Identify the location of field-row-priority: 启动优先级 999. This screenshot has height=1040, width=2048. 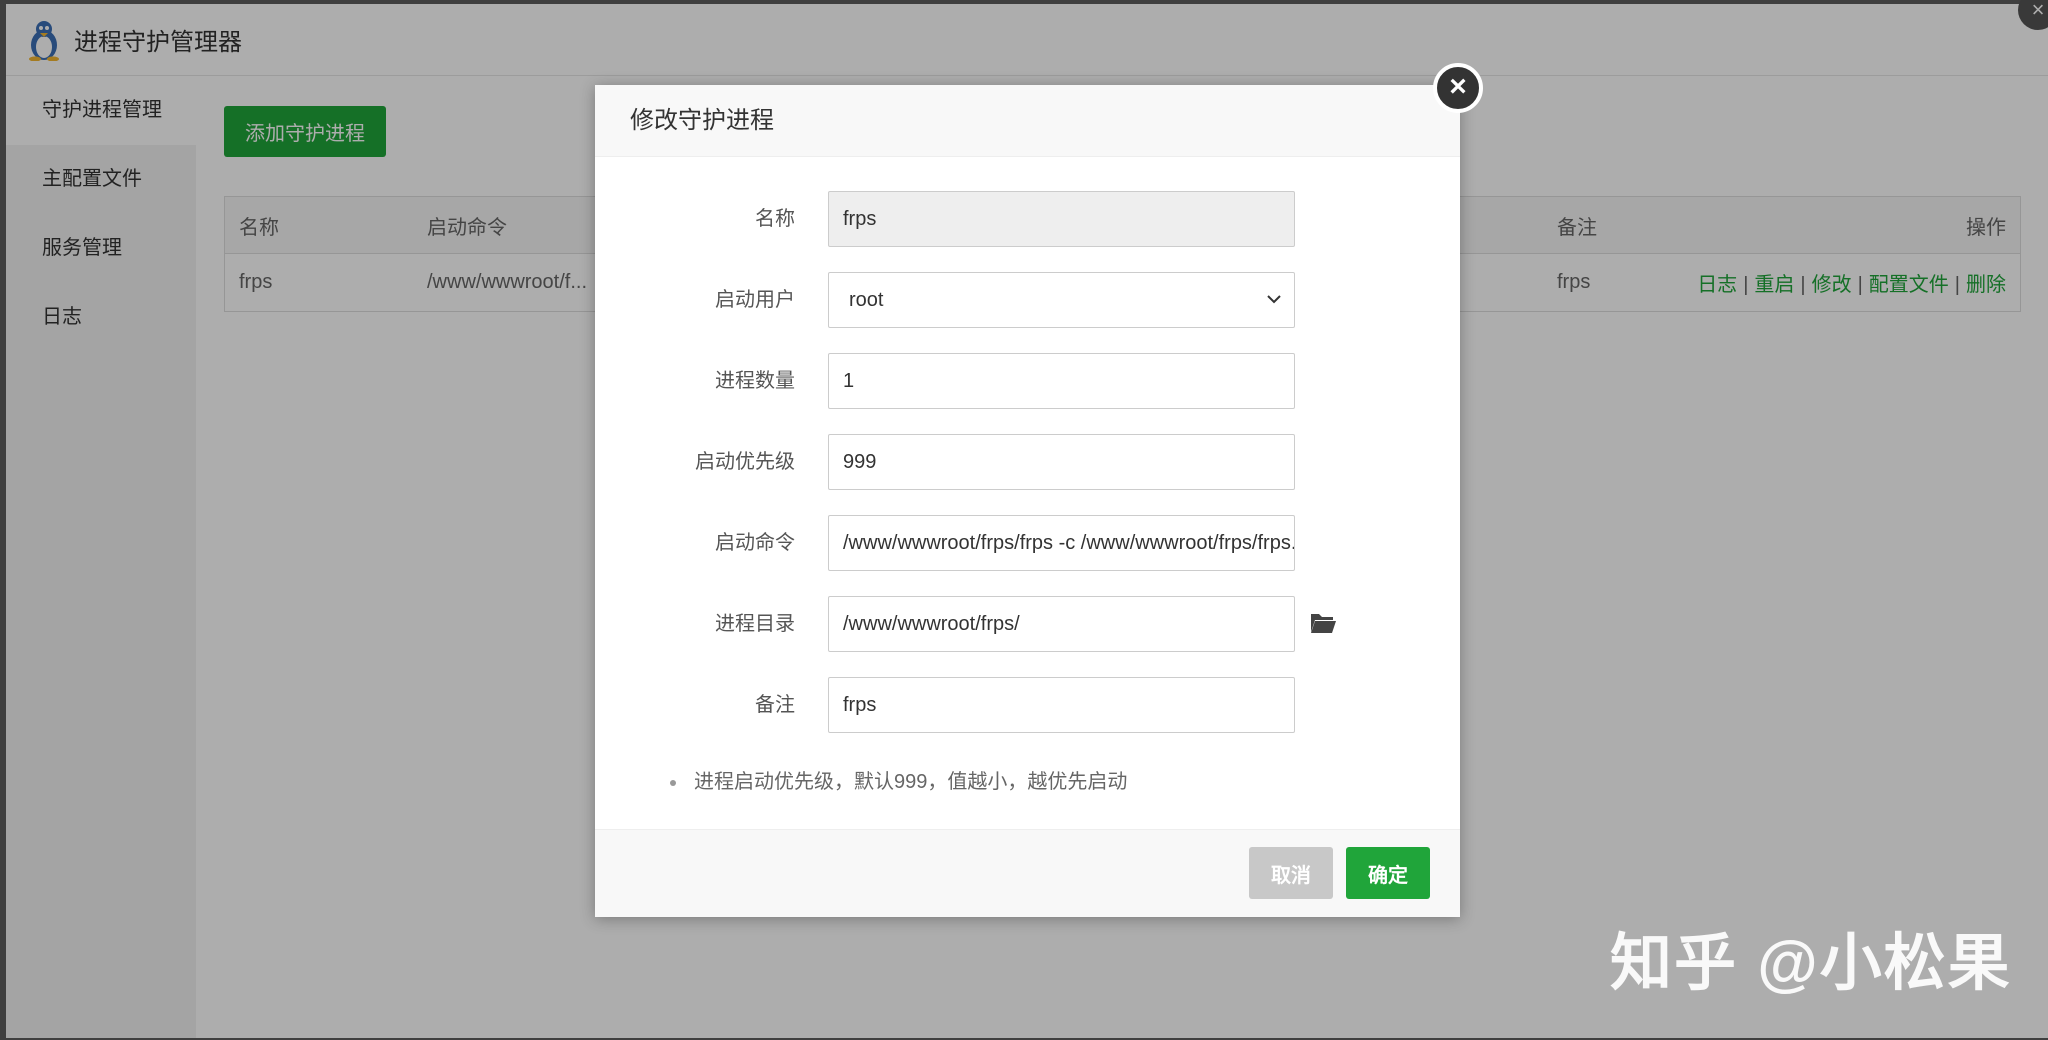
(1027, 462).